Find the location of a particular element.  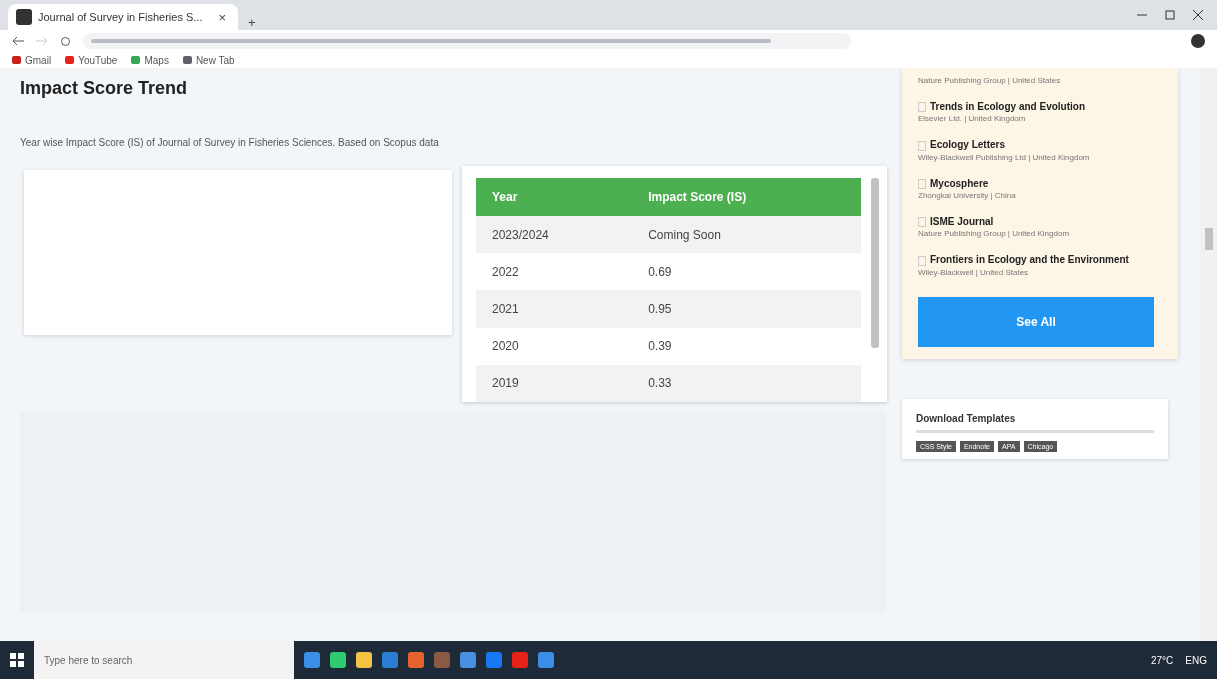

page-icon is located at coordinates (24, 17).